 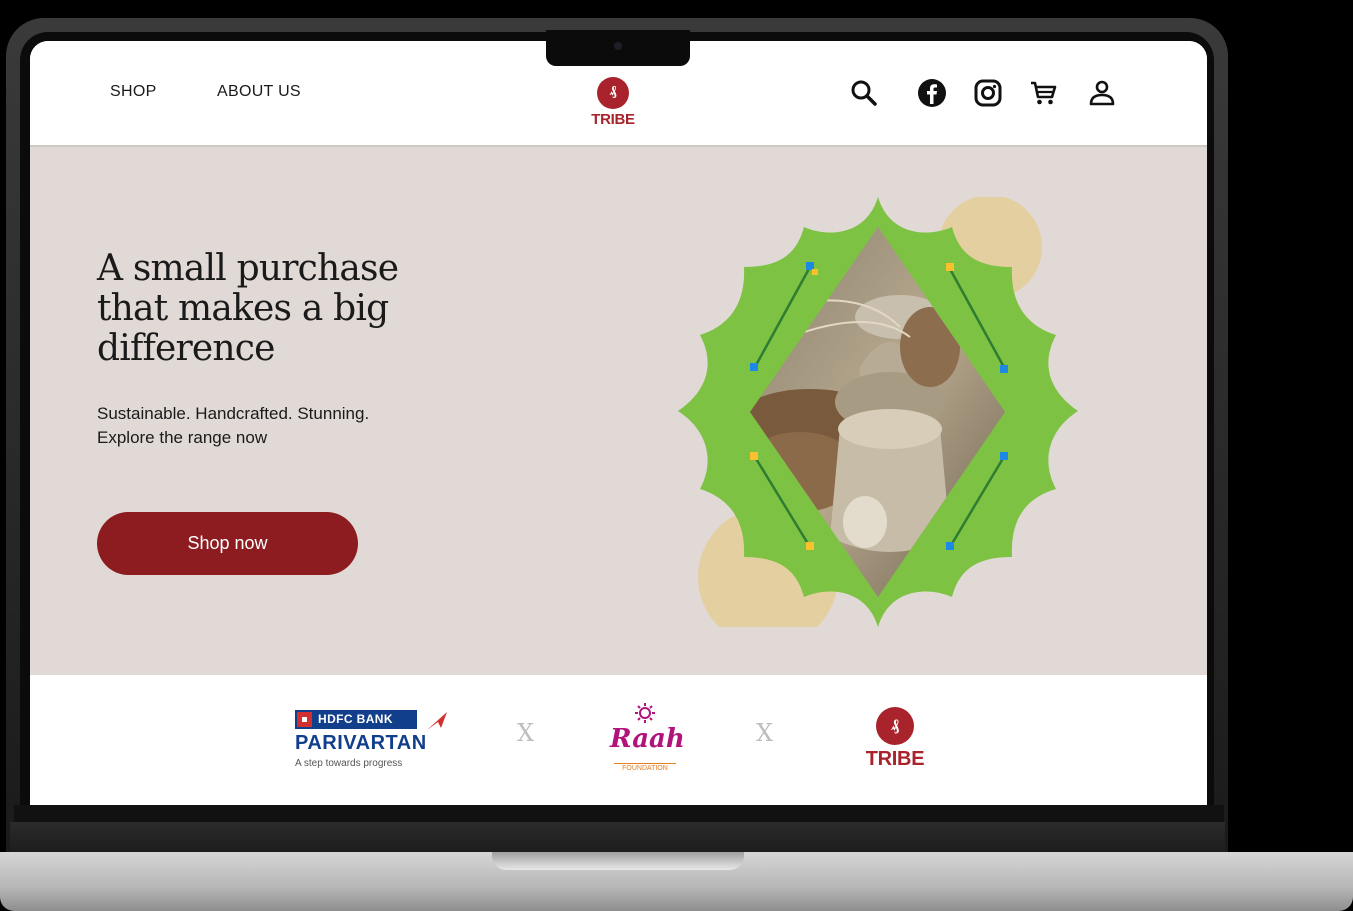 I want to click on site-logo: ₰ TRIBE, so click(x=613, y=102).